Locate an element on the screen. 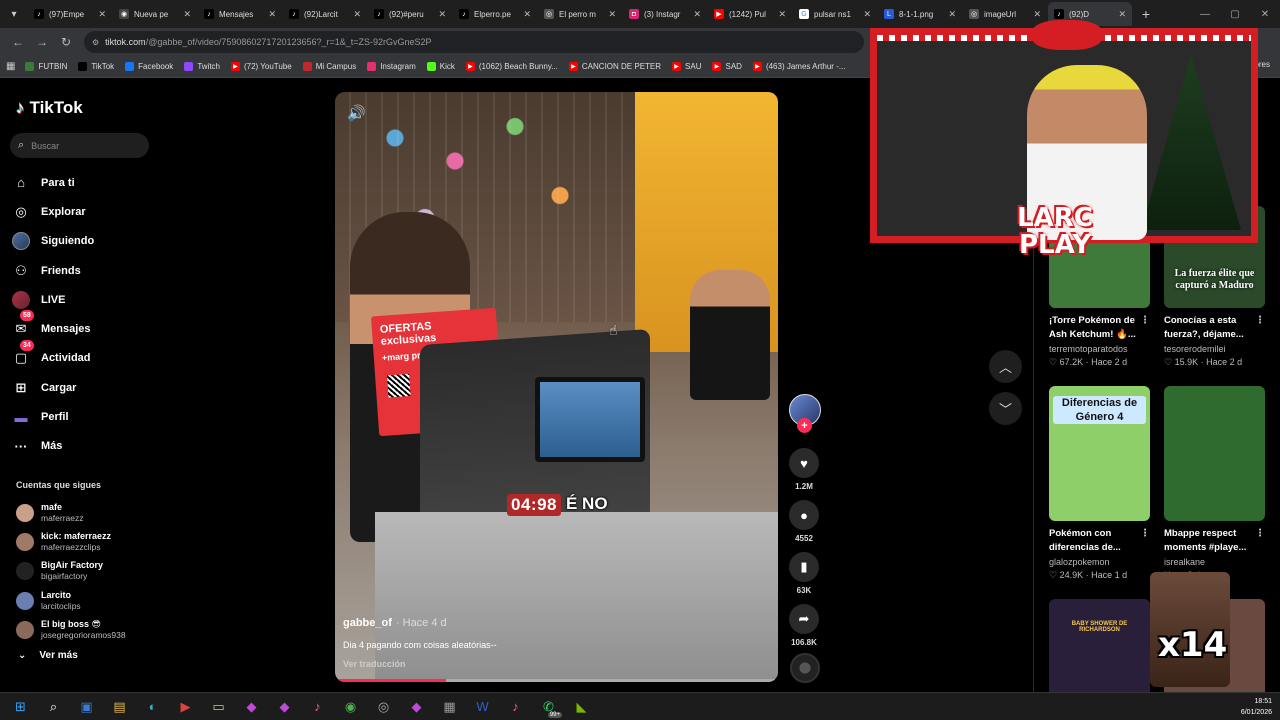 Image resolution: width=1280 pixels, height=720 pixels. maximize-icon: ▢ is located at coordinates (1235, 14).